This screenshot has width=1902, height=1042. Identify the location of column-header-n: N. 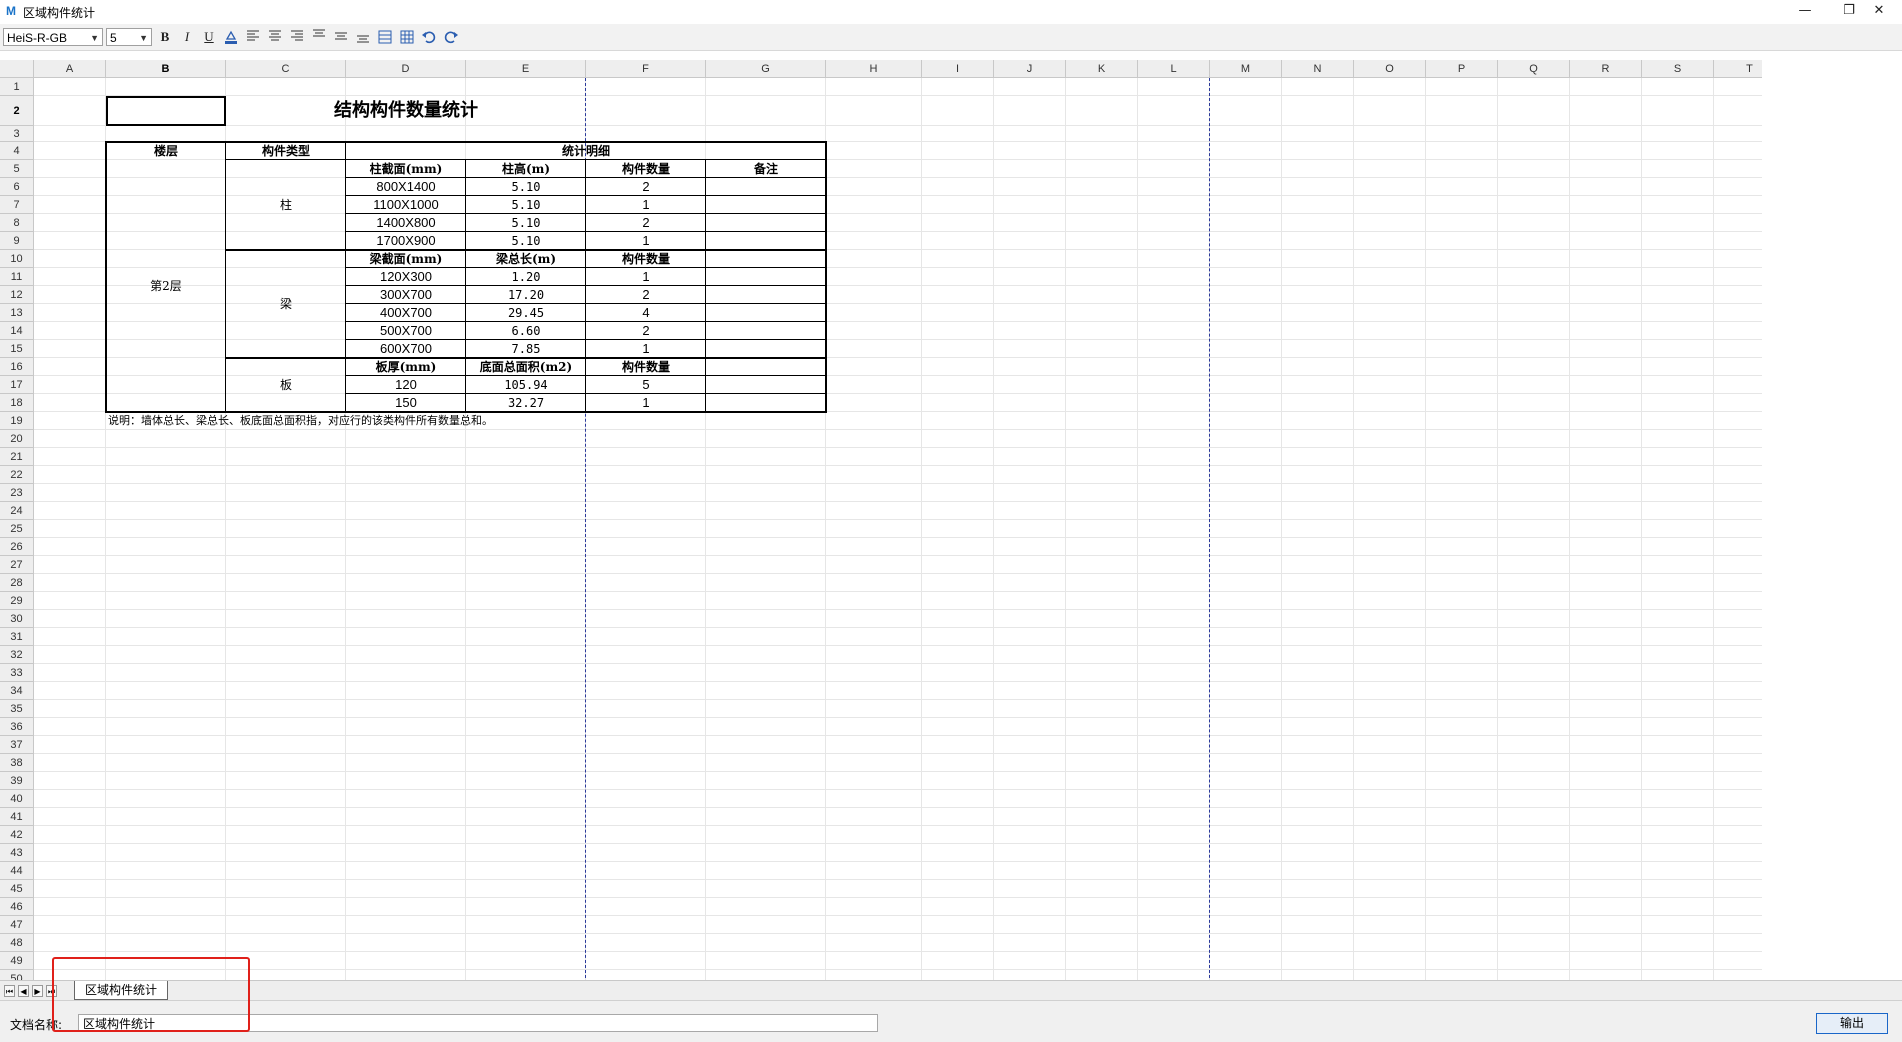
(1318, 69).